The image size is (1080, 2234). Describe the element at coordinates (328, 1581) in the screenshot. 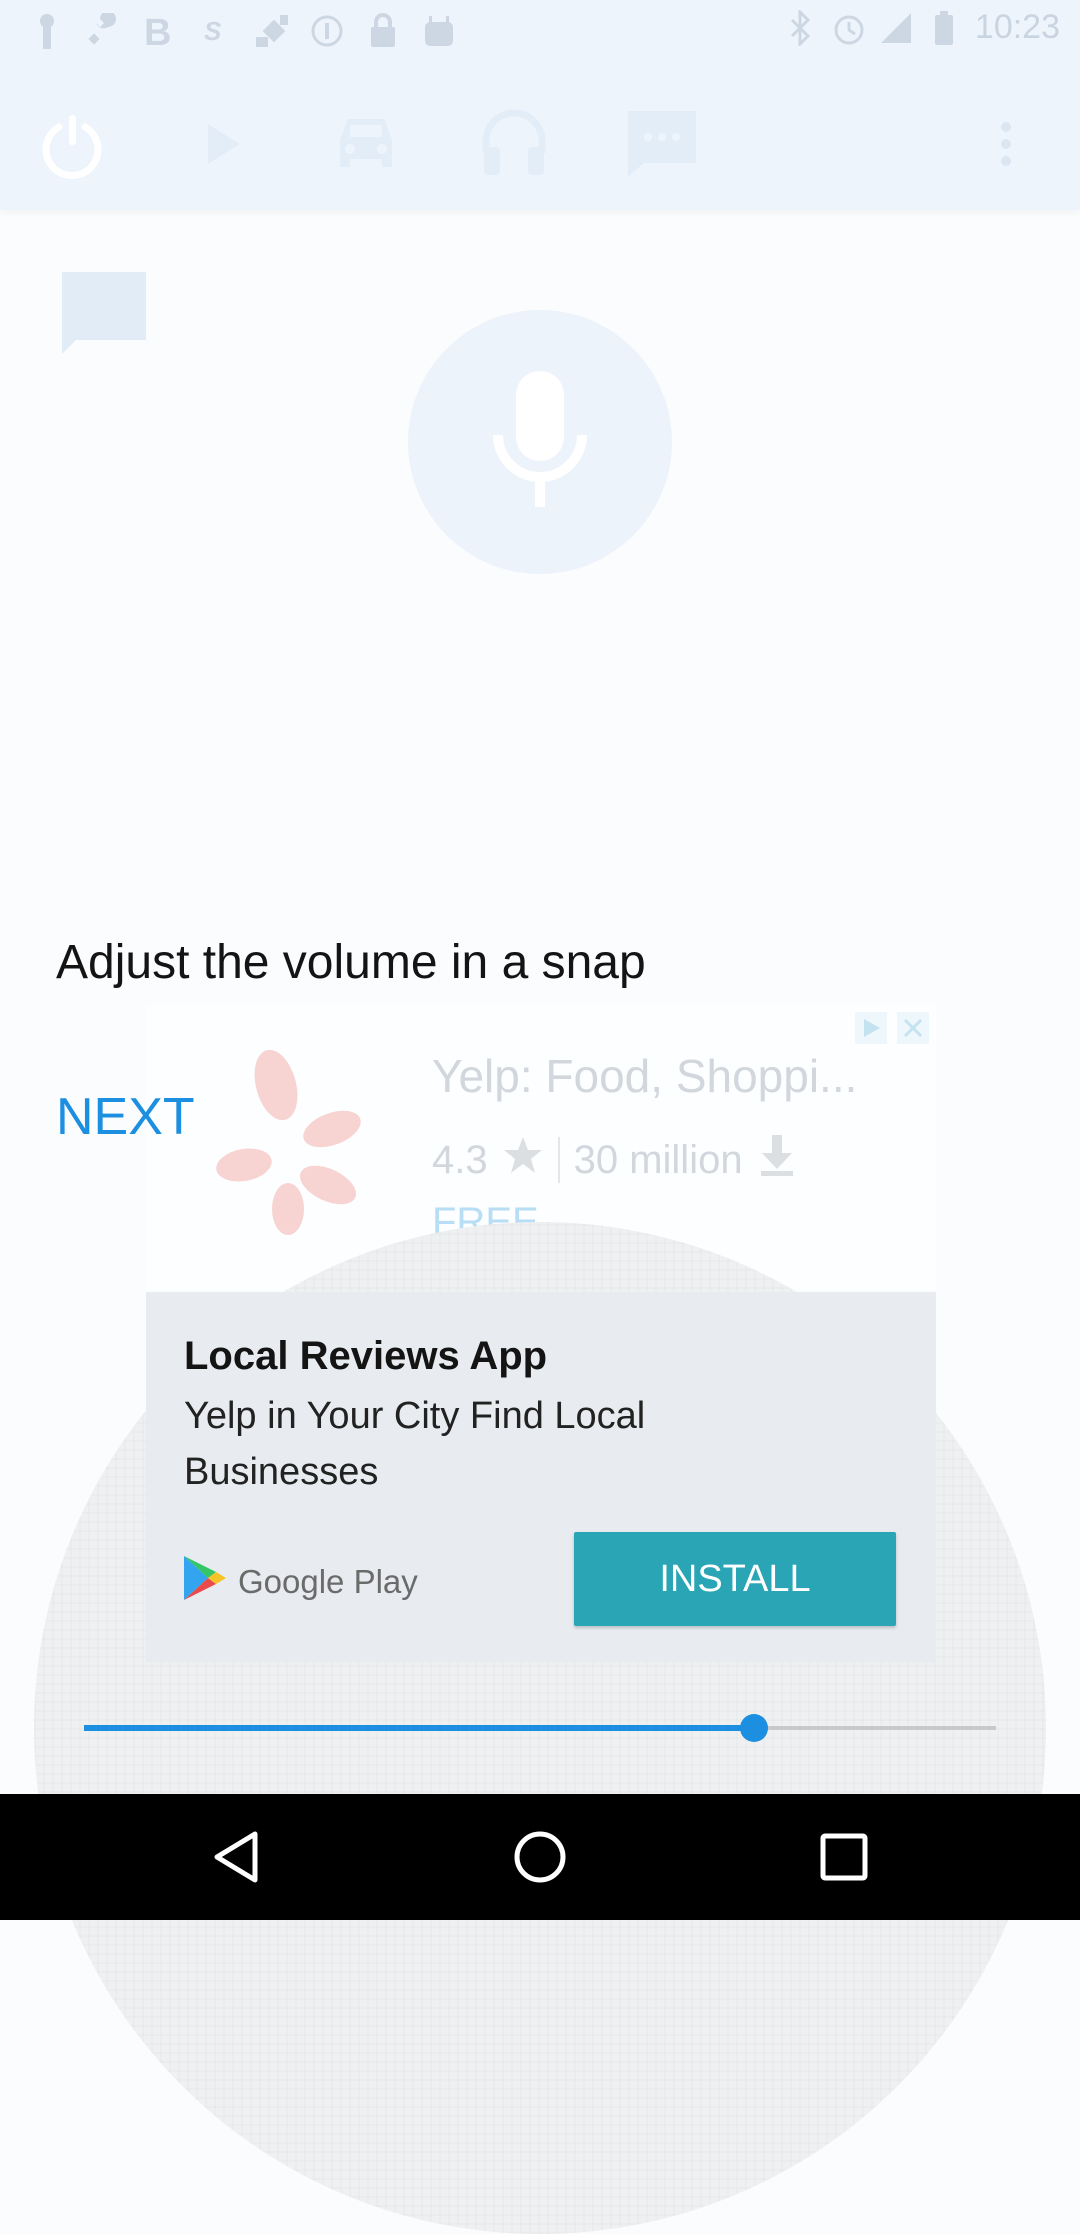

I see `google-play-label: Google Play` at that location.